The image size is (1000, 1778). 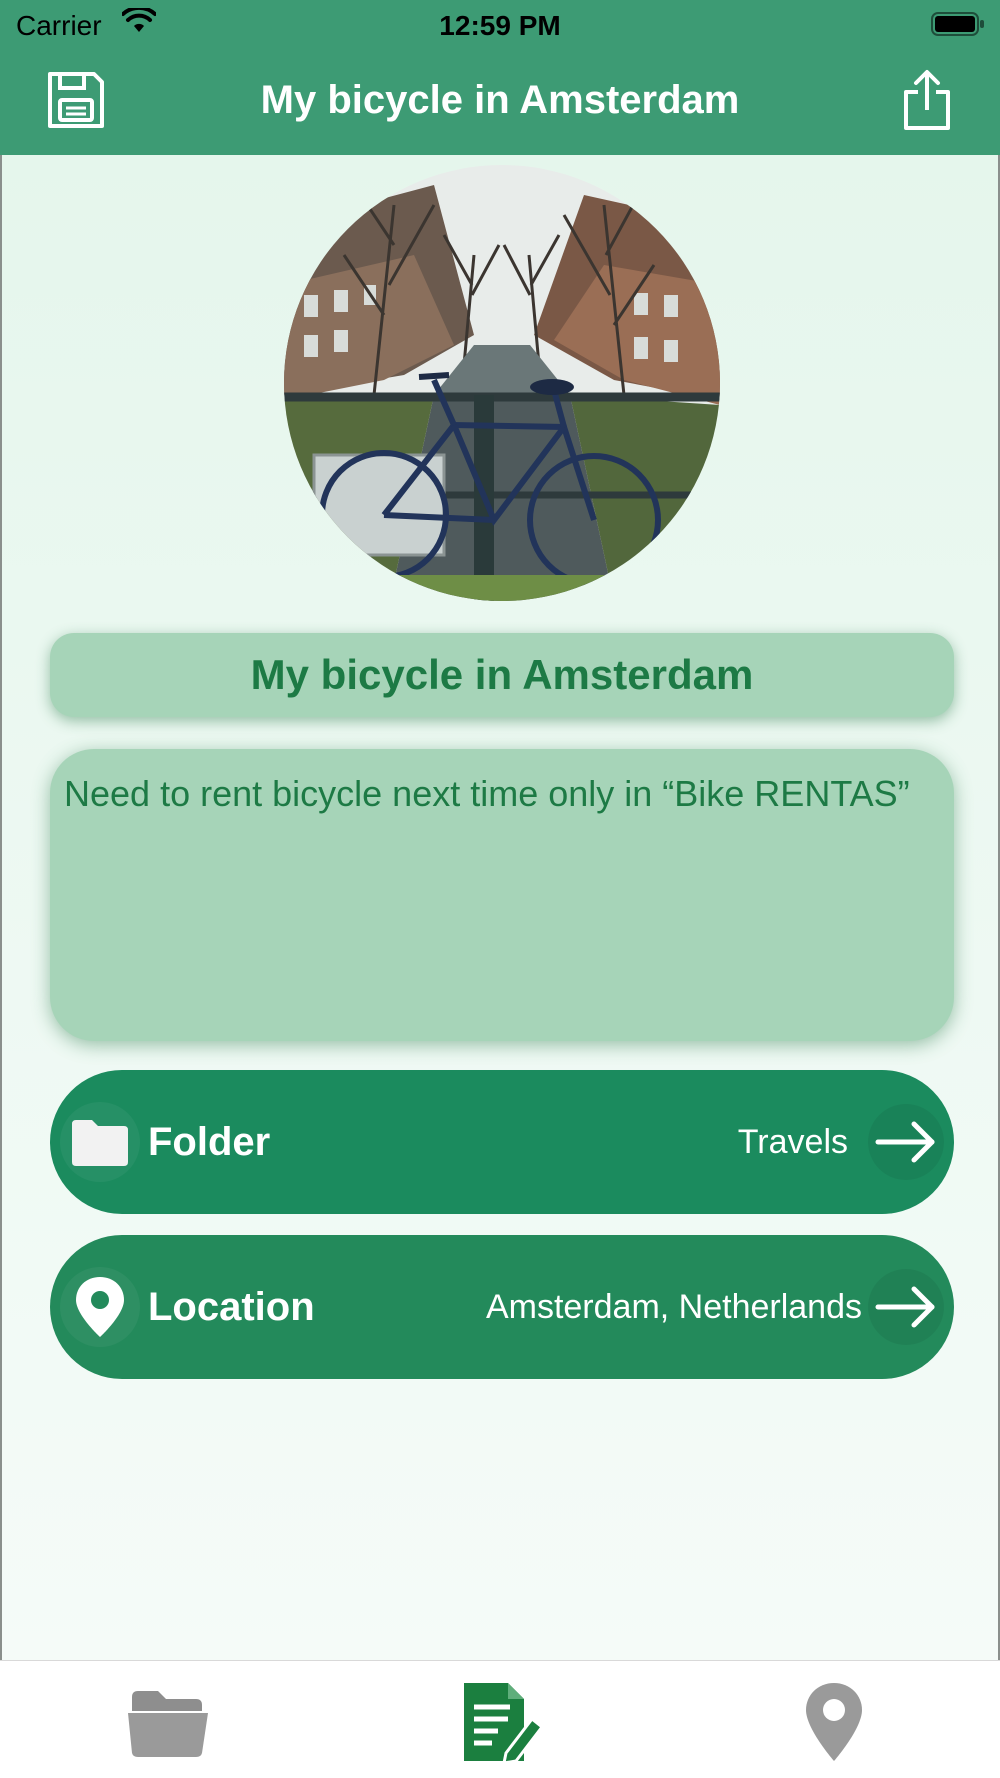 I want to click on share-button, so click(x=927, y=102).